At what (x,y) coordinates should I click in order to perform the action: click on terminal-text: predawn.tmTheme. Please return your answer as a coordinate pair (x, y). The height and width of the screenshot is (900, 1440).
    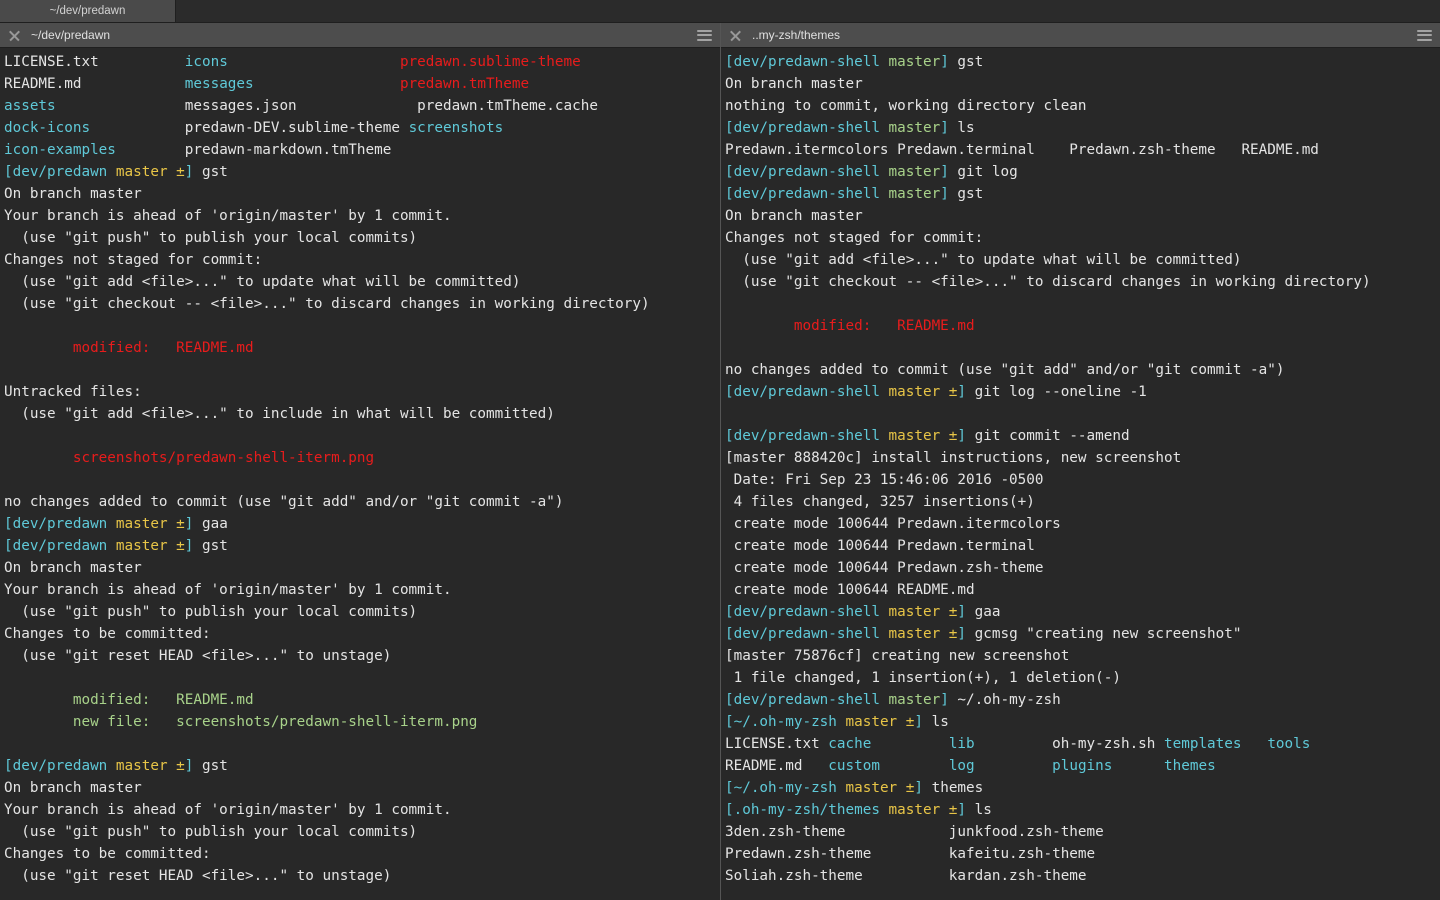
    Looking at the image, I should click on (464, 84).